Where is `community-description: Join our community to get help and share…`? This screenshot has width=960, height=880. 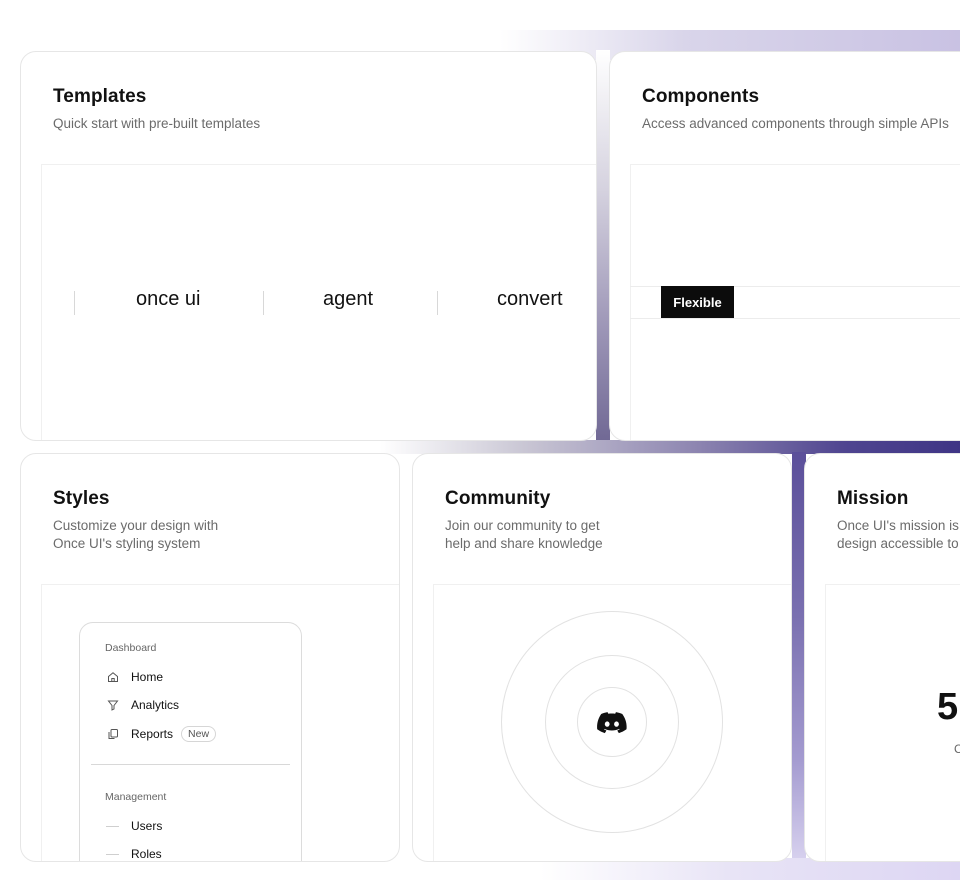 community-description: Join our community to get help and share… is located at coordinates (524, 535).